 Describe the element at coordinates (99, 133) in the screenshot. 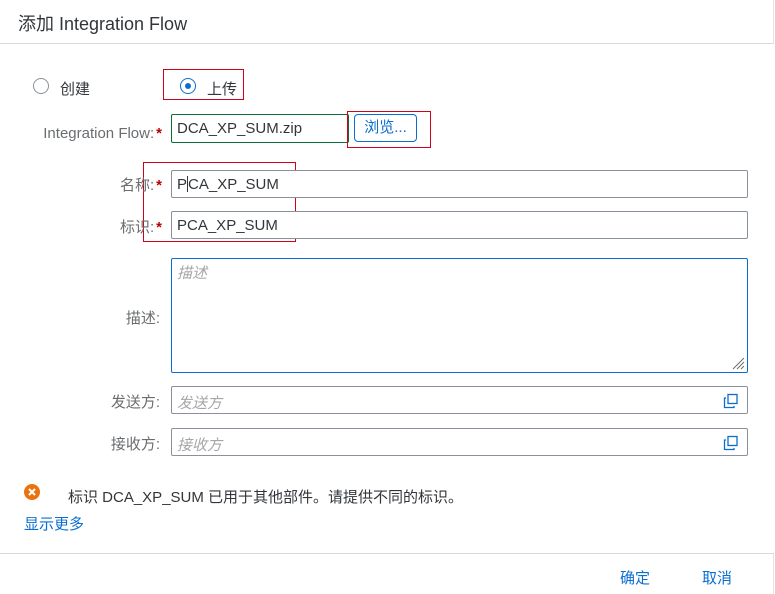

I see `file-label-text: Integration Flow:` at that location.